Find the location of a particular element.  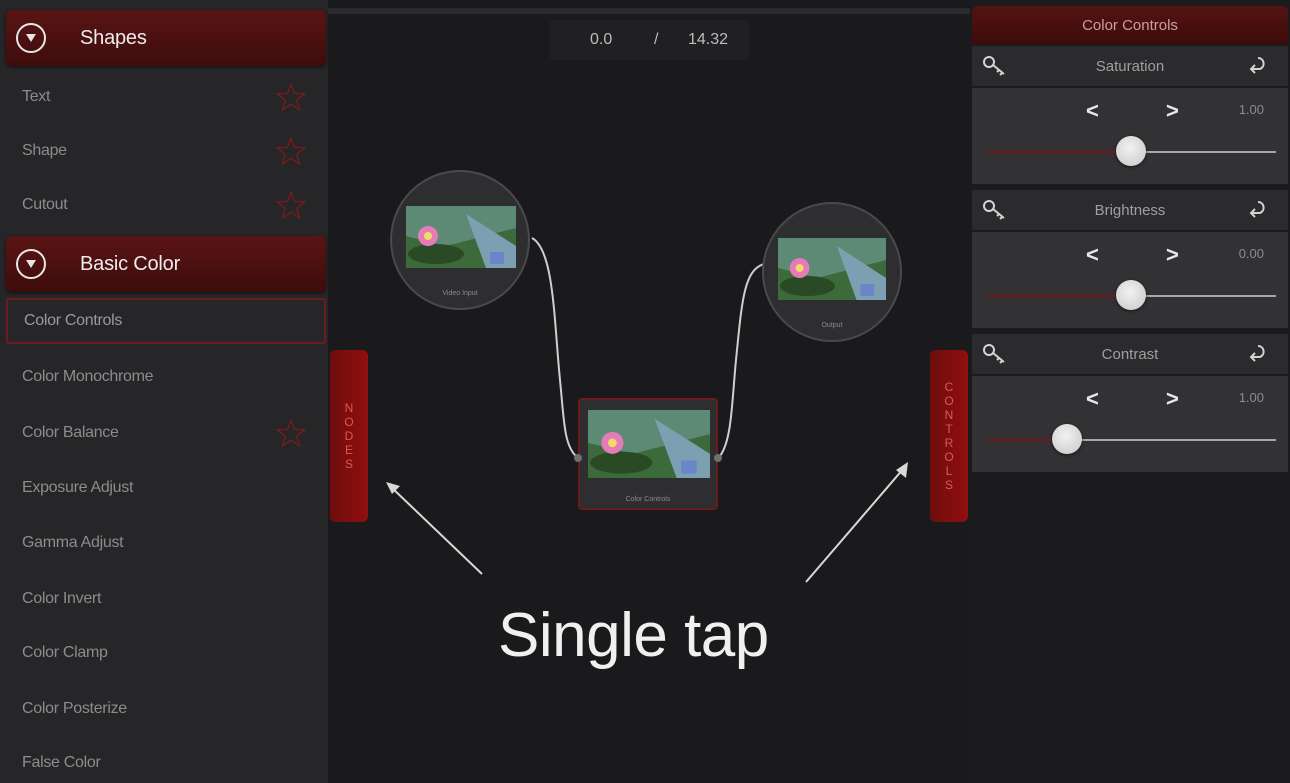

param-body-contrast: < >1.00 is located at coordinates (1130, 424).